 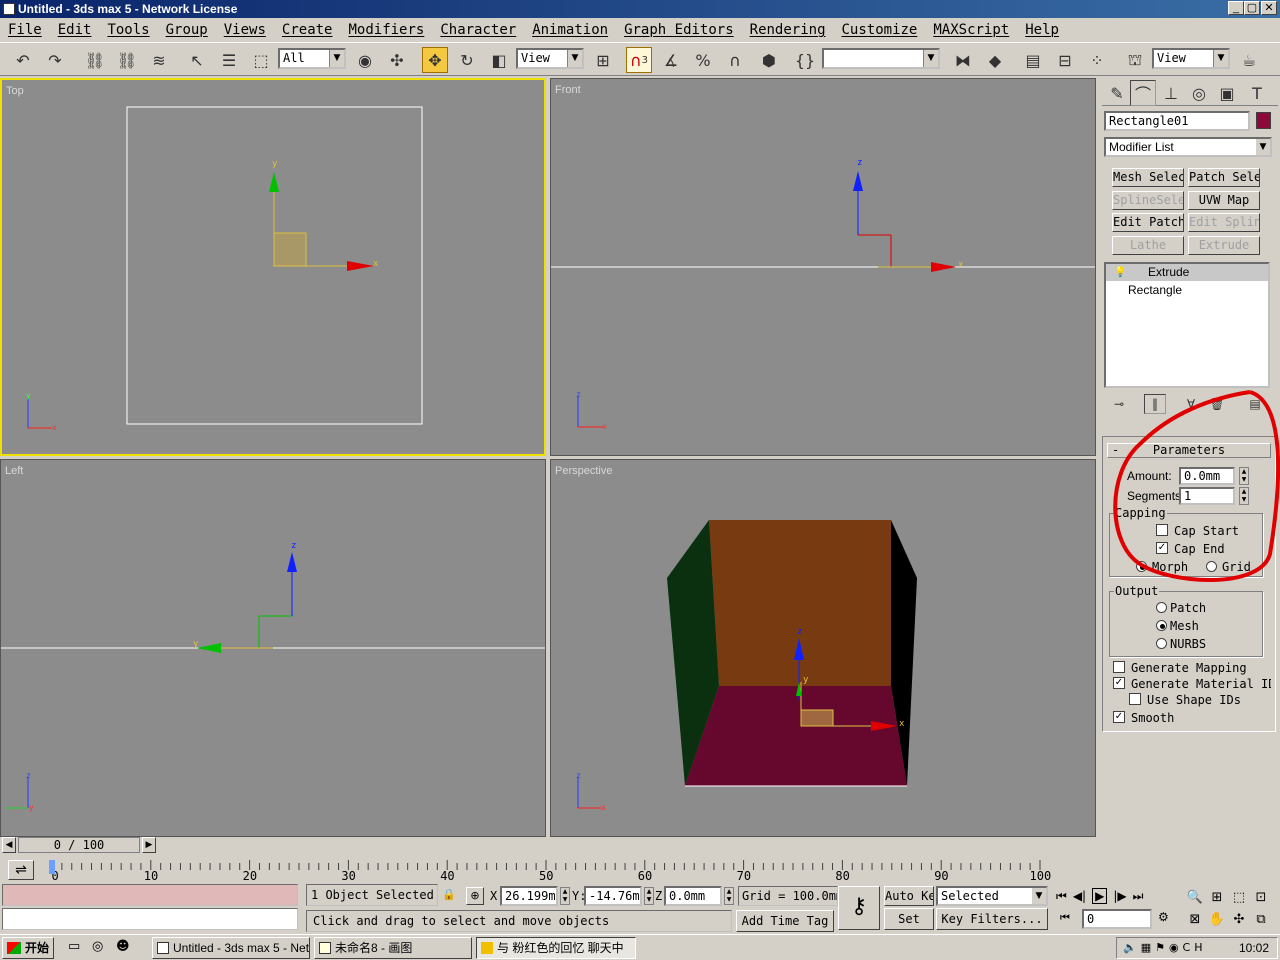 I want to click on qq-icon: ☻, so click(x=123, y=946).